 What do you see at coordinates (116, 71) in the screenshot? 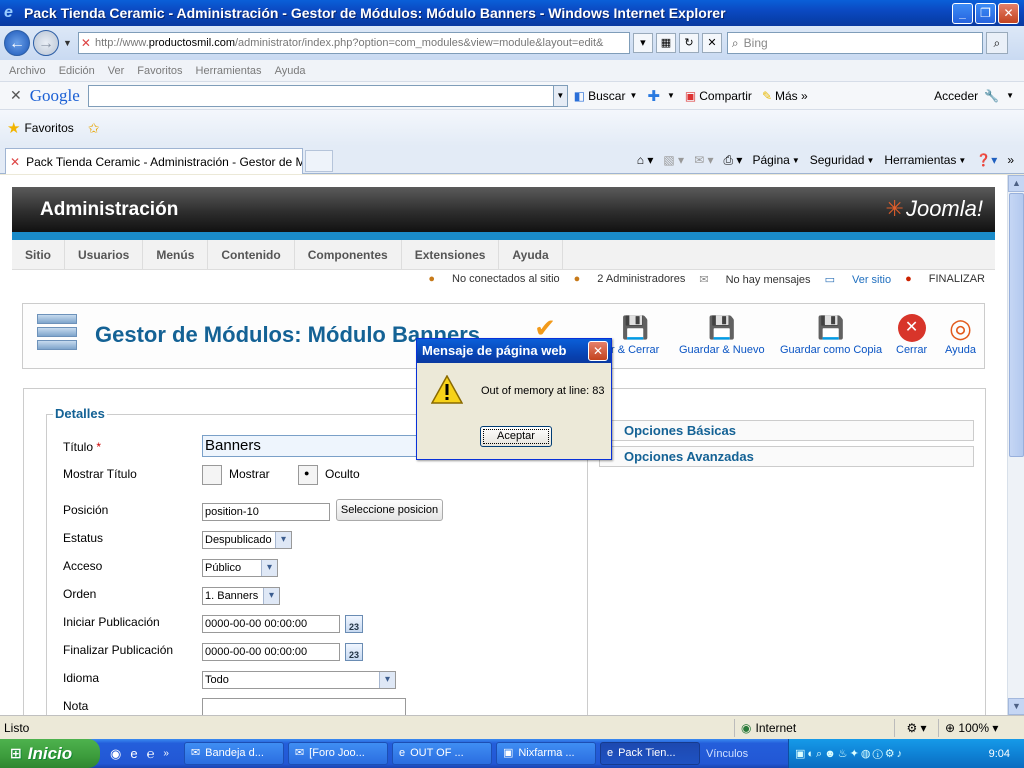
I see `menu-ver: Ver` at bounding box center [116, 71].